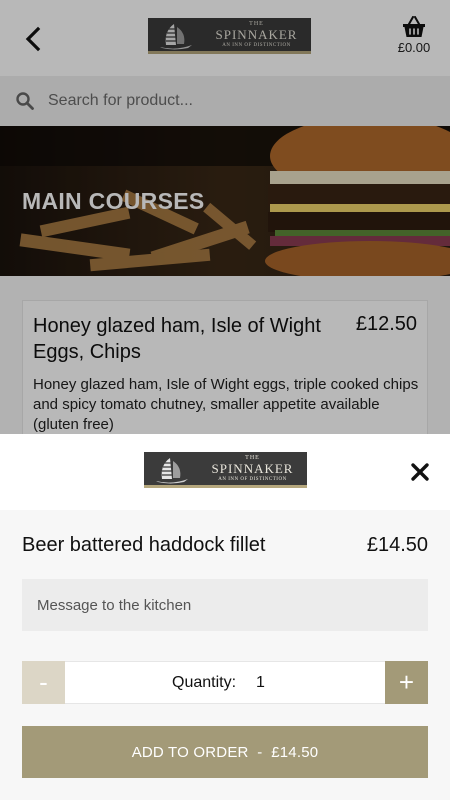 The width and height of the screenshot is (450, 800). Describe the element at coordinates (225, 605) in the screenshot. I see `kitchen-message-input` at that location.